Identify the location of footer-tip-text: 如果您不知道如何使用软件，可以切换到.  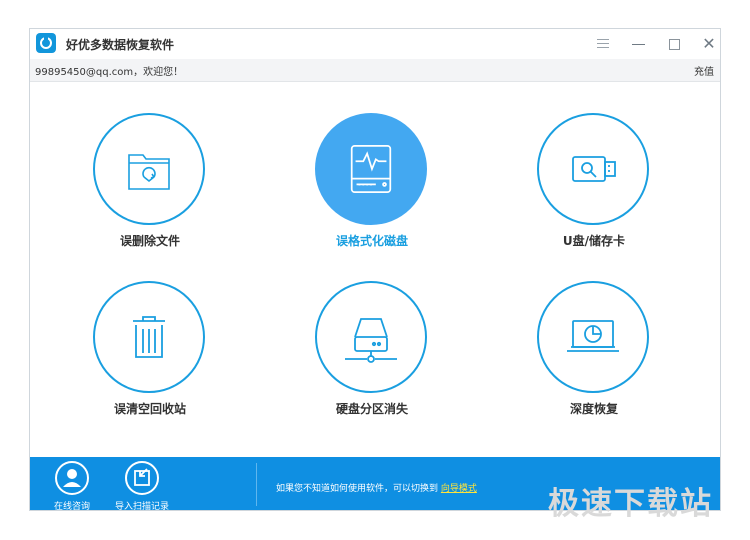
(357, 489).